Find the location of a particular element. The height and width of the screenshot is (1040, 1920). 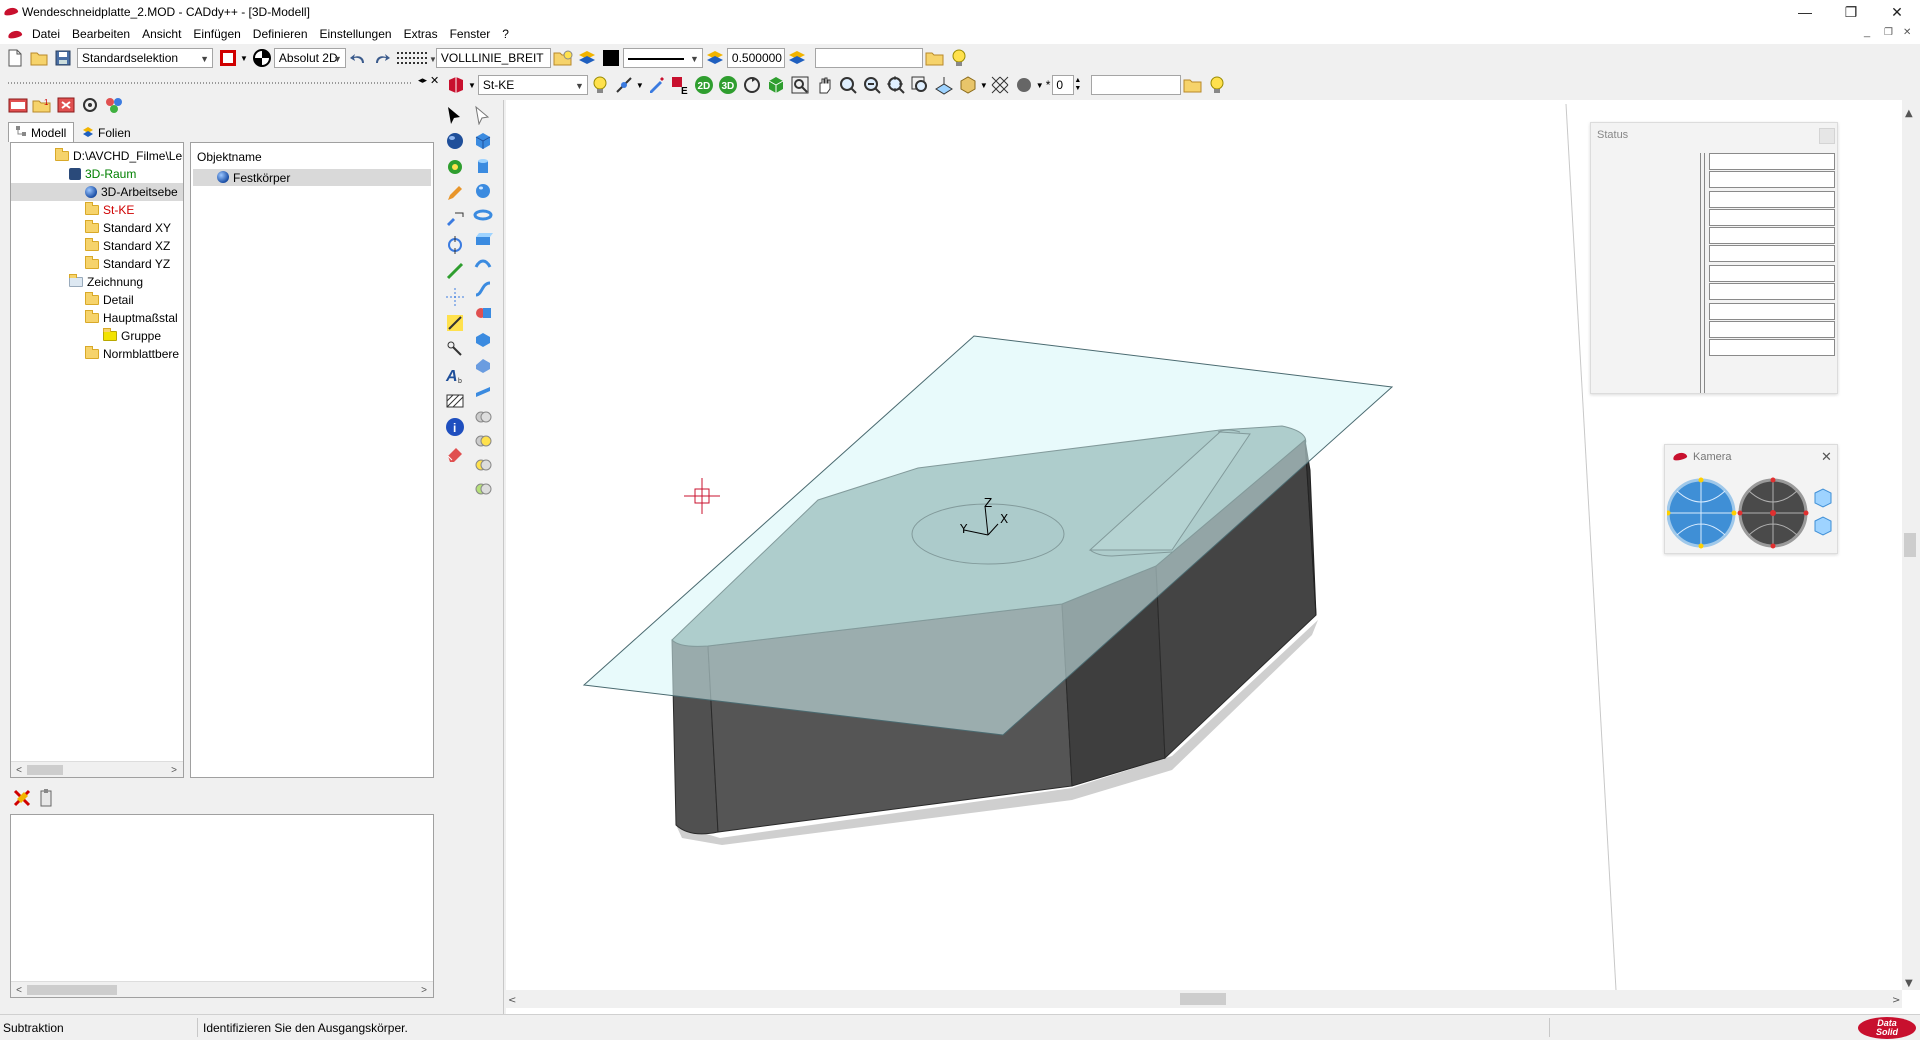

menu-fenster: Fenster is located at coordinates (470, 34).